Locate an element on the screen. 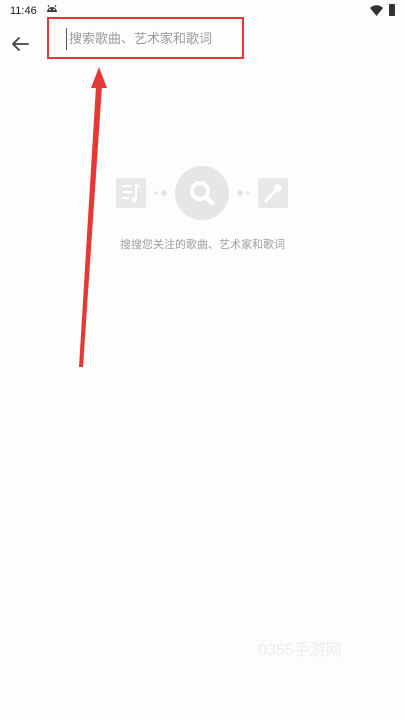 The width and height of the screenshot is (405, 720). search-box is located at coordinates (145, 38).